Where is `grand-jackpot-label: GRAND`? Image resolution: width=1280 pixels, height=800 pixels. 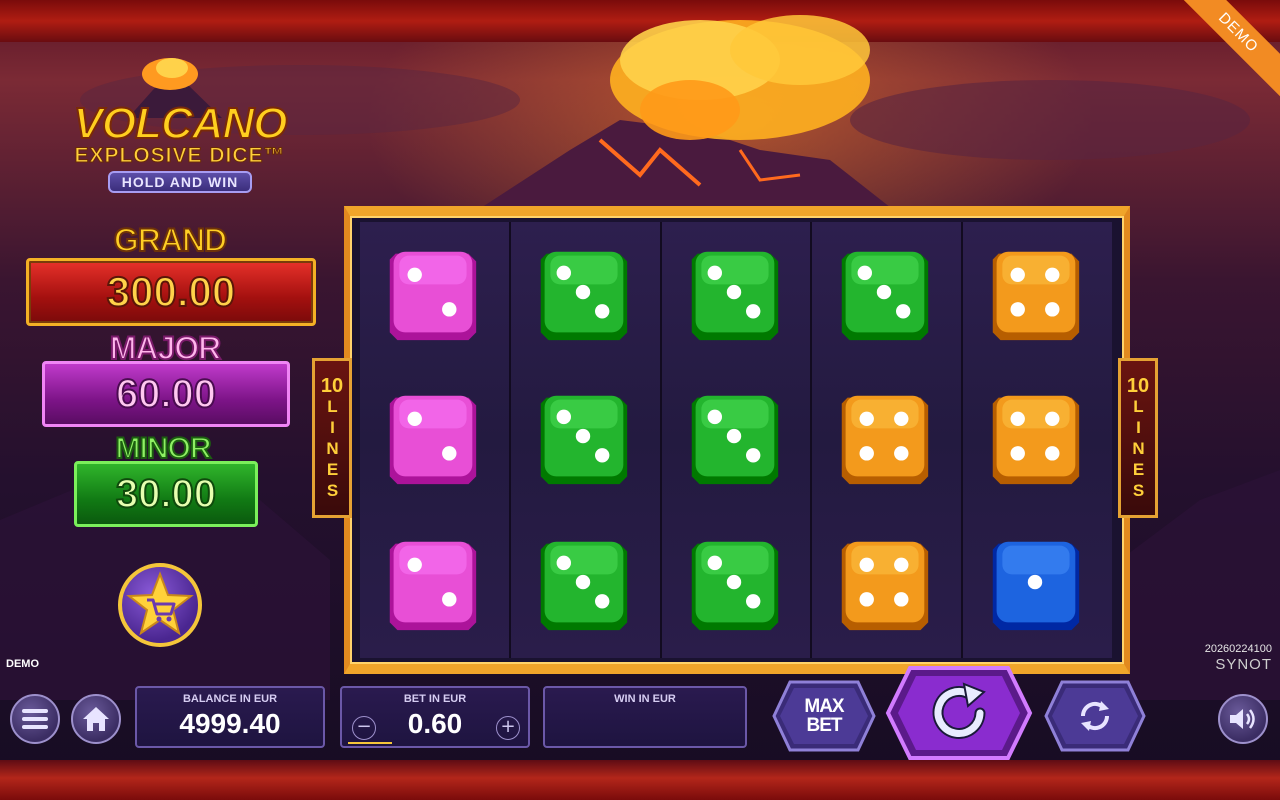
grand-jackpot-label: GRAND is located at coordinates (170, 240).